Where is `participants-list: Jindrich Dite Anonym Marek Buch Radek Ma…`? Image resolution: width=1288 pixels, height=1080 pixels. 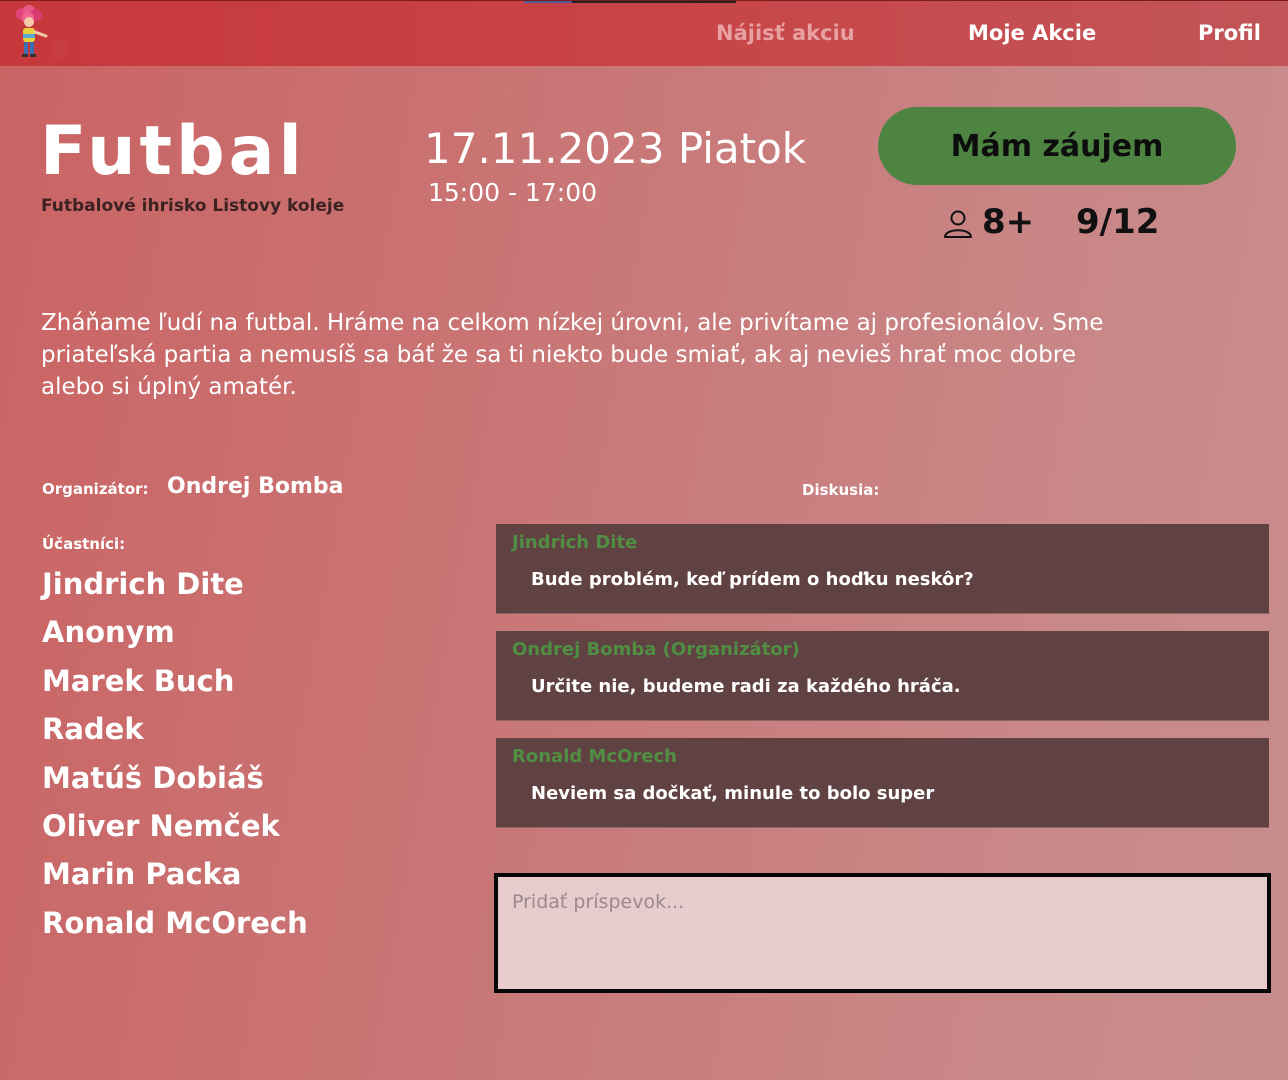 participants-list: Jindrich Dite Anonym Marek Buch Radek Ma… is located at coordinates (175, 755).